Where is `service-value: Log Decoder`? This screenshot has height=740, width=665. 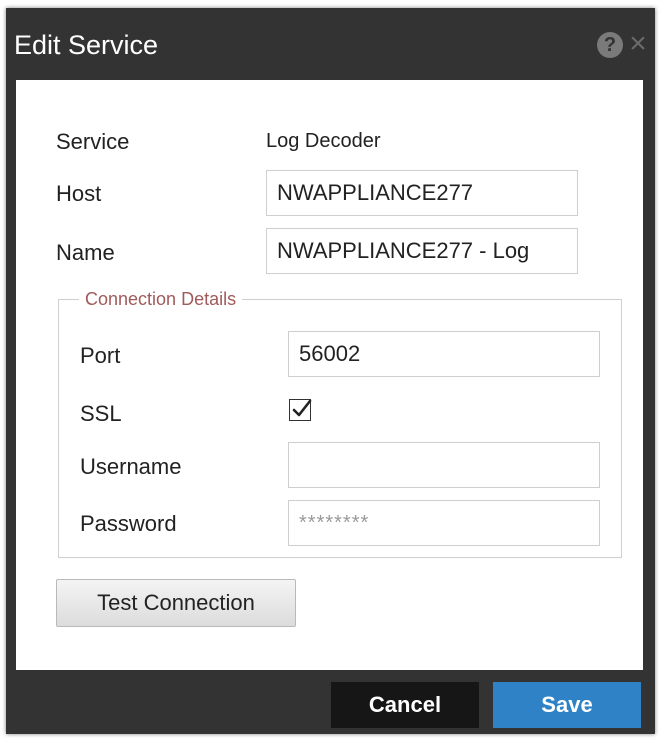
service-value: Log Decoder is located at coordinates (323, 141).